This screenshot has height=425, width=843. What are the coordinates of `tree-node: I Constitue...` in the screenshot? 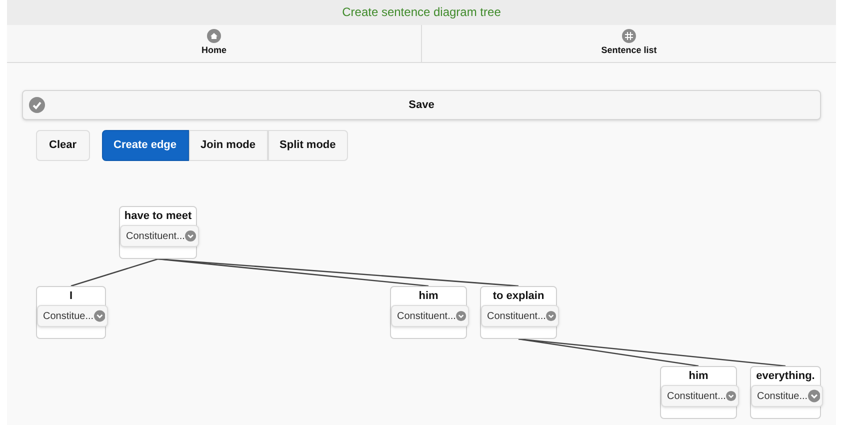 It's located at (71, 312).